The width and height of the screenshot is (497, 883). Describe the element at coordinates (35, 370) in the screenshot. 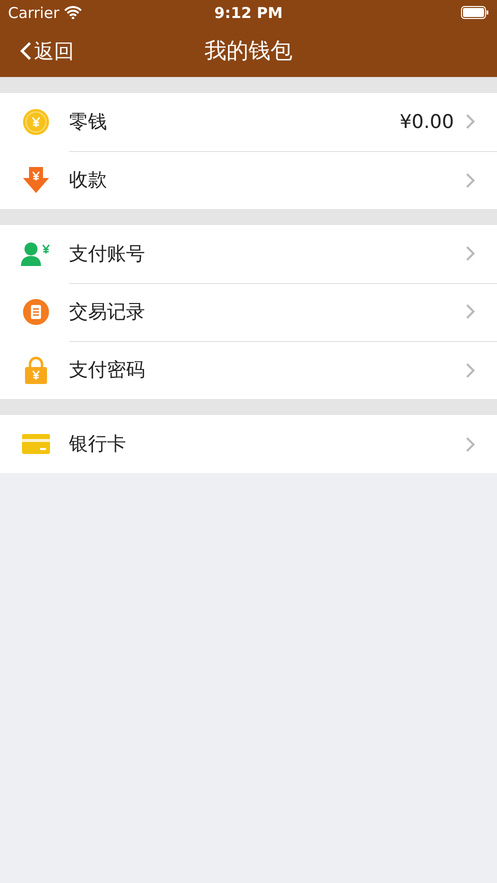

I see `padlock-icon` at that location.